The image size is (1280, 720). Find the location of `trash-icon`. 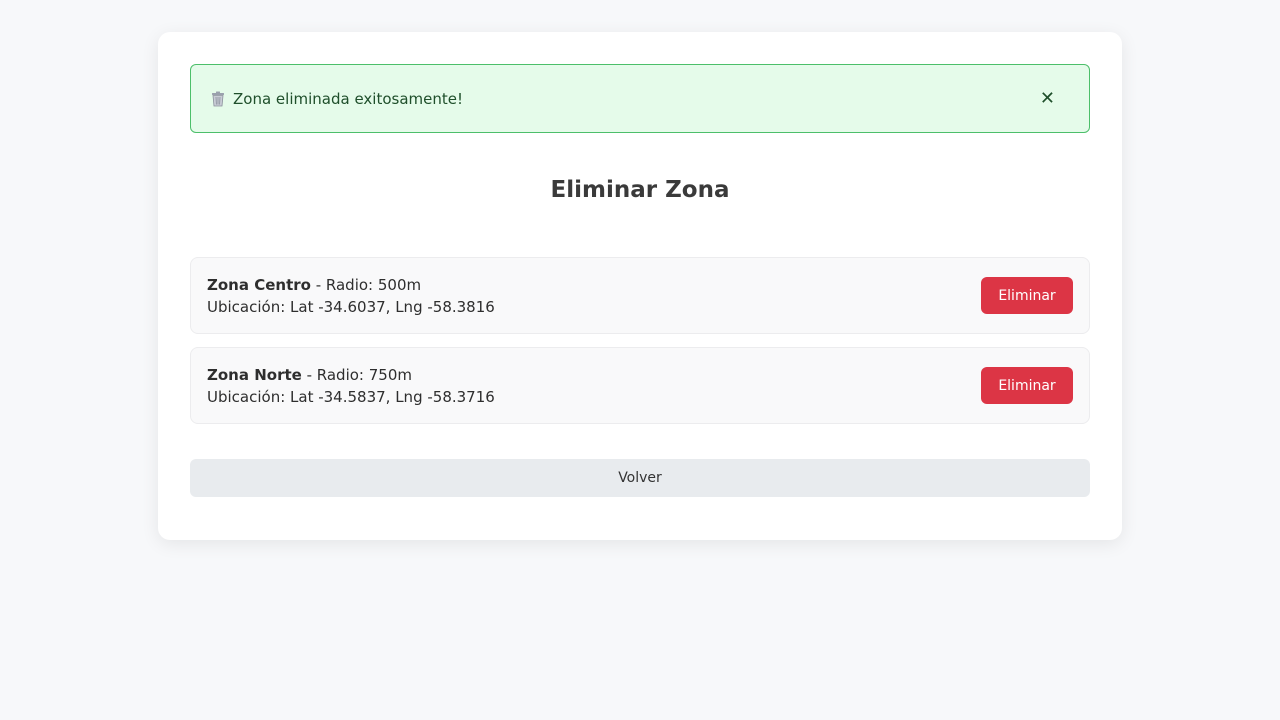

trash-icon is located at coordinates (218, 99).